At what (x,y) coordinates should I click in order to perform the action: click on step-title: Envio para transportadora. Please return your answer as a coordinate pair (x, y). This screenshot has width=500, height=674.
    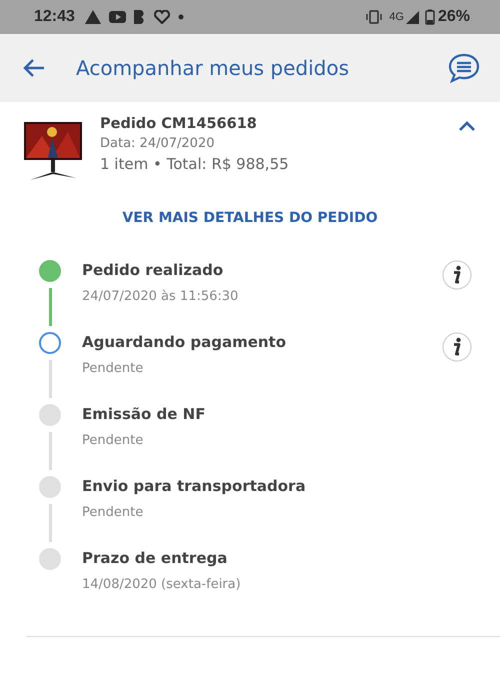
    Looking at the image, I should click on (194, 486).